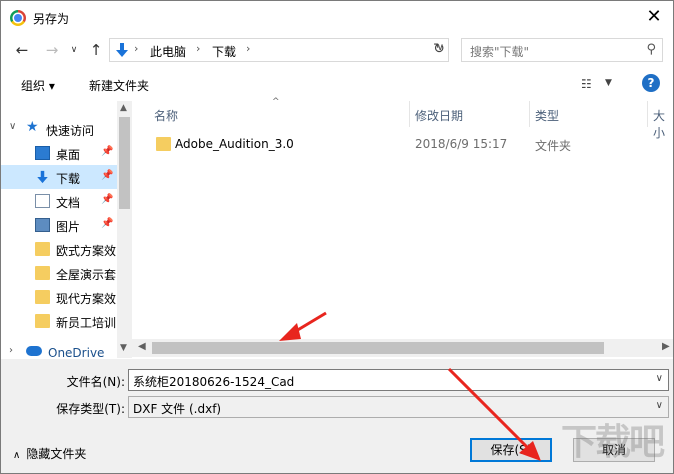 Image resolution: width=674 pixels, height=474 pixels. I want to click on desktop-icon, so click(42, 153).